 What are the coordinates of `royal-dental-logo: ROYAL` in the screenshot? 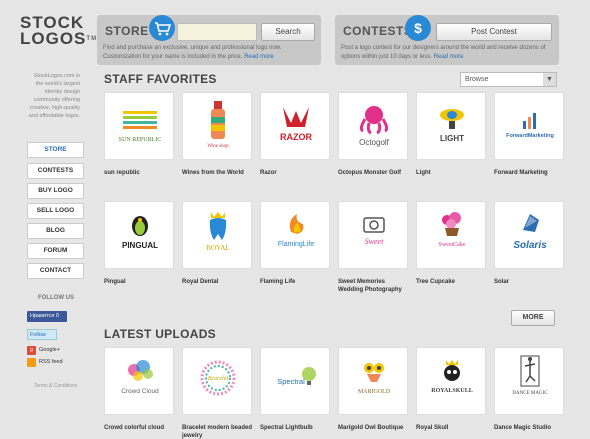 It's located at (218, 232).